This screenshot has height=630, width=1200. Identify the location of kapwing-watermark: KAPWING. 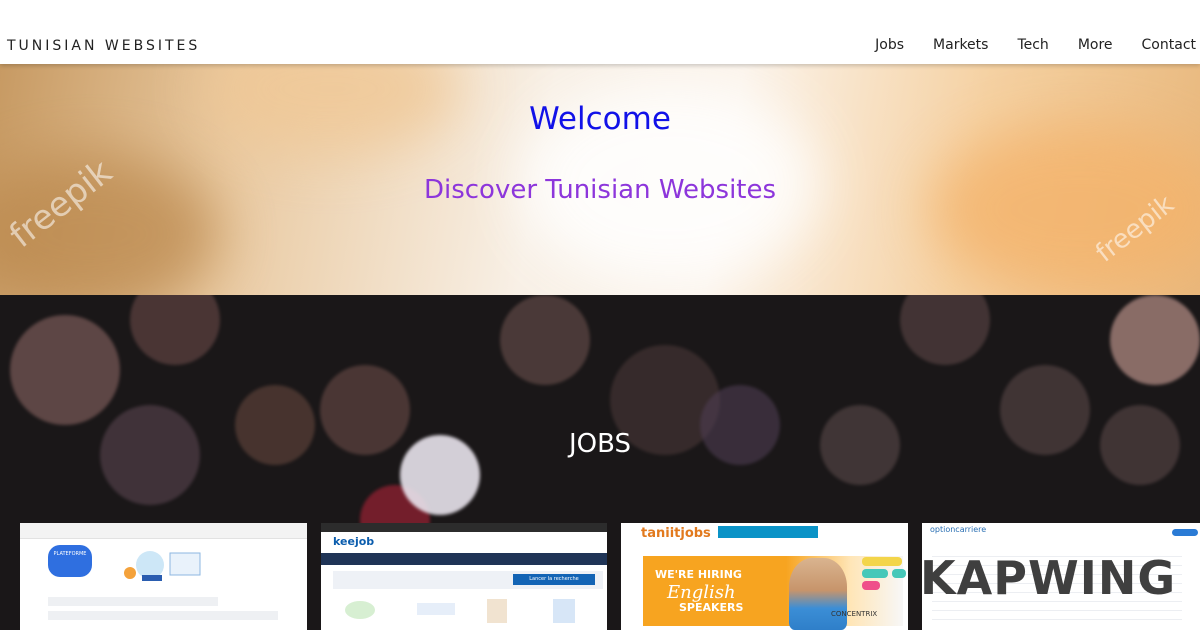
(1020, 576).